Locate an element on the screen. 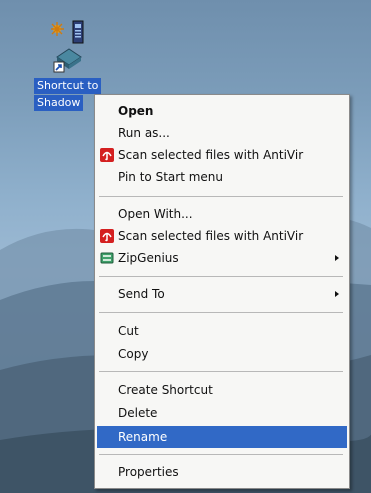 The width and height of the screenshot is (371, 493). menu-item-label: Cut is located at coordinates (128, 331).